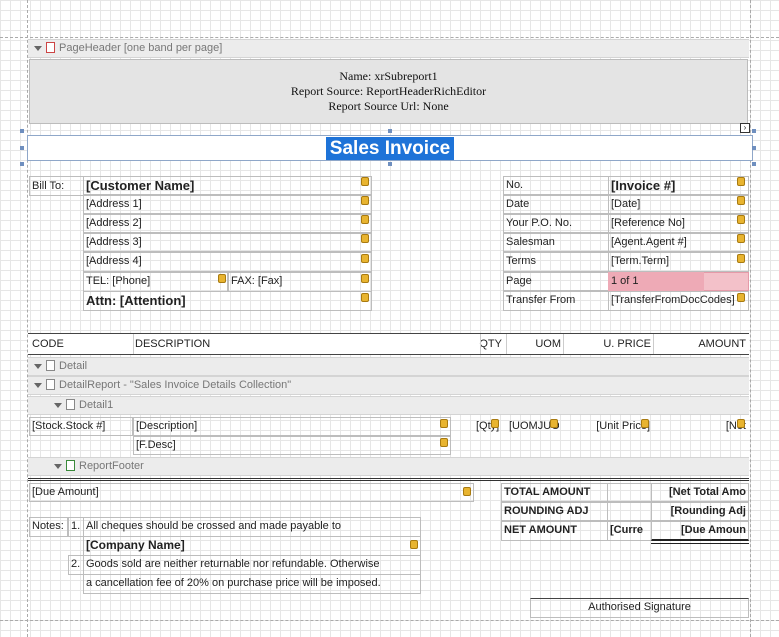  Describe the element at coordinates (556, 242) in the screenshot. I see `info-label-salesman: Salesman` at that location.